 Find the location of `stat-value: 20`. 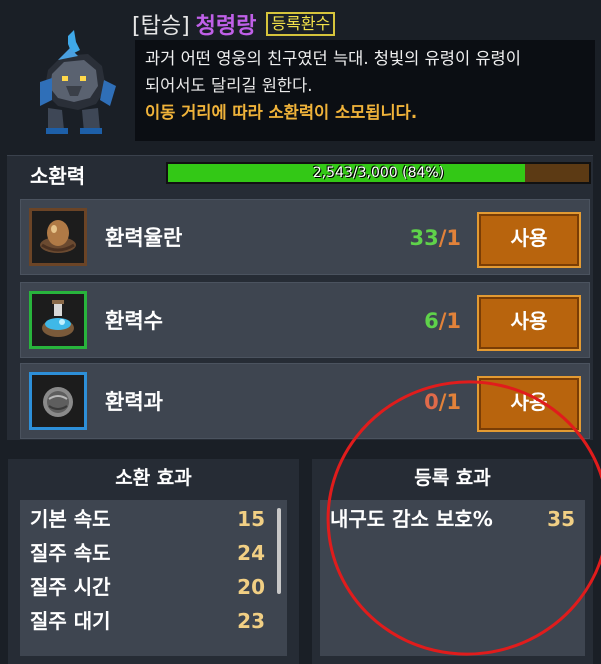

stat-value: 20 is located at coordinates (251, 587).